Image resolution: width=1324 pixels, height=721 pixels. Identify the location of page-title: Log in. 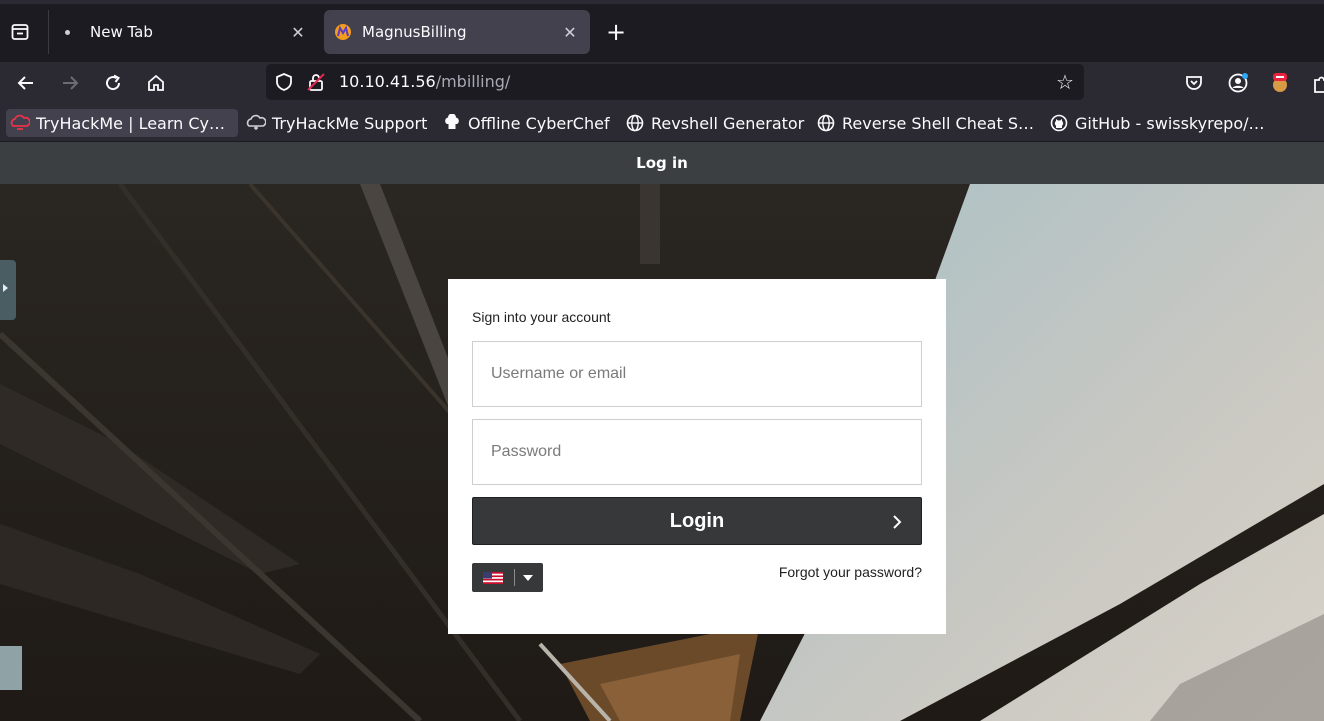
(662, 163).